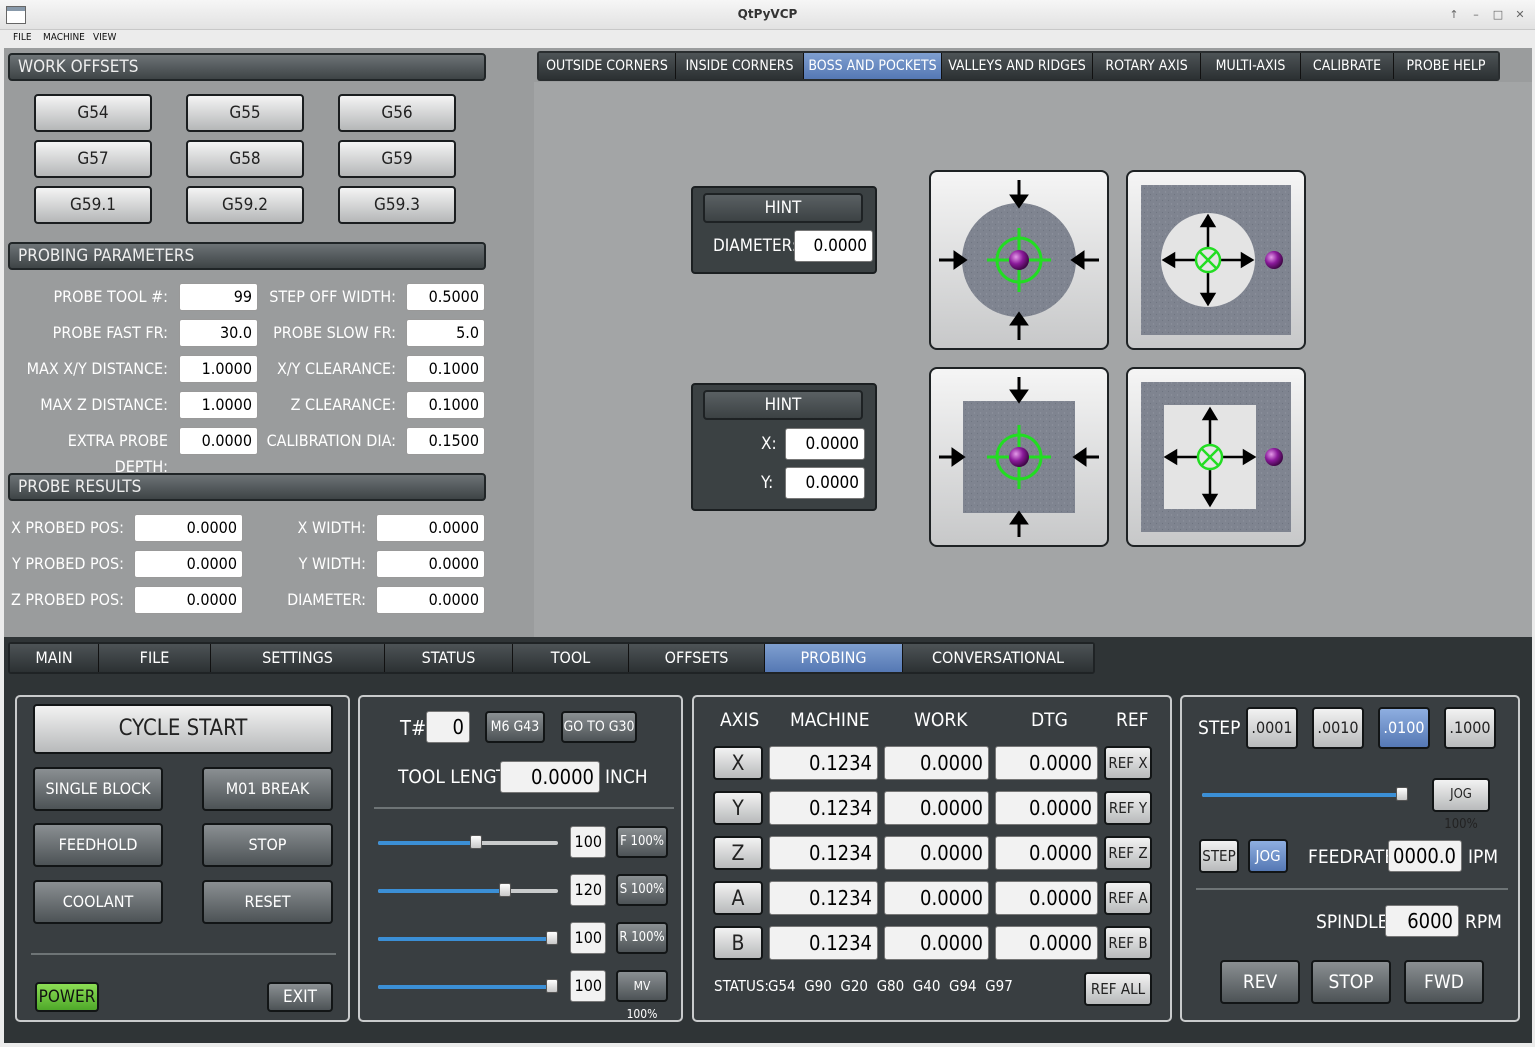 The image size is (1535, 1047). Describe the element at coordinates (267, 789) in the screenshot. I see `m01-break-button: M01 BREAK` at that location.